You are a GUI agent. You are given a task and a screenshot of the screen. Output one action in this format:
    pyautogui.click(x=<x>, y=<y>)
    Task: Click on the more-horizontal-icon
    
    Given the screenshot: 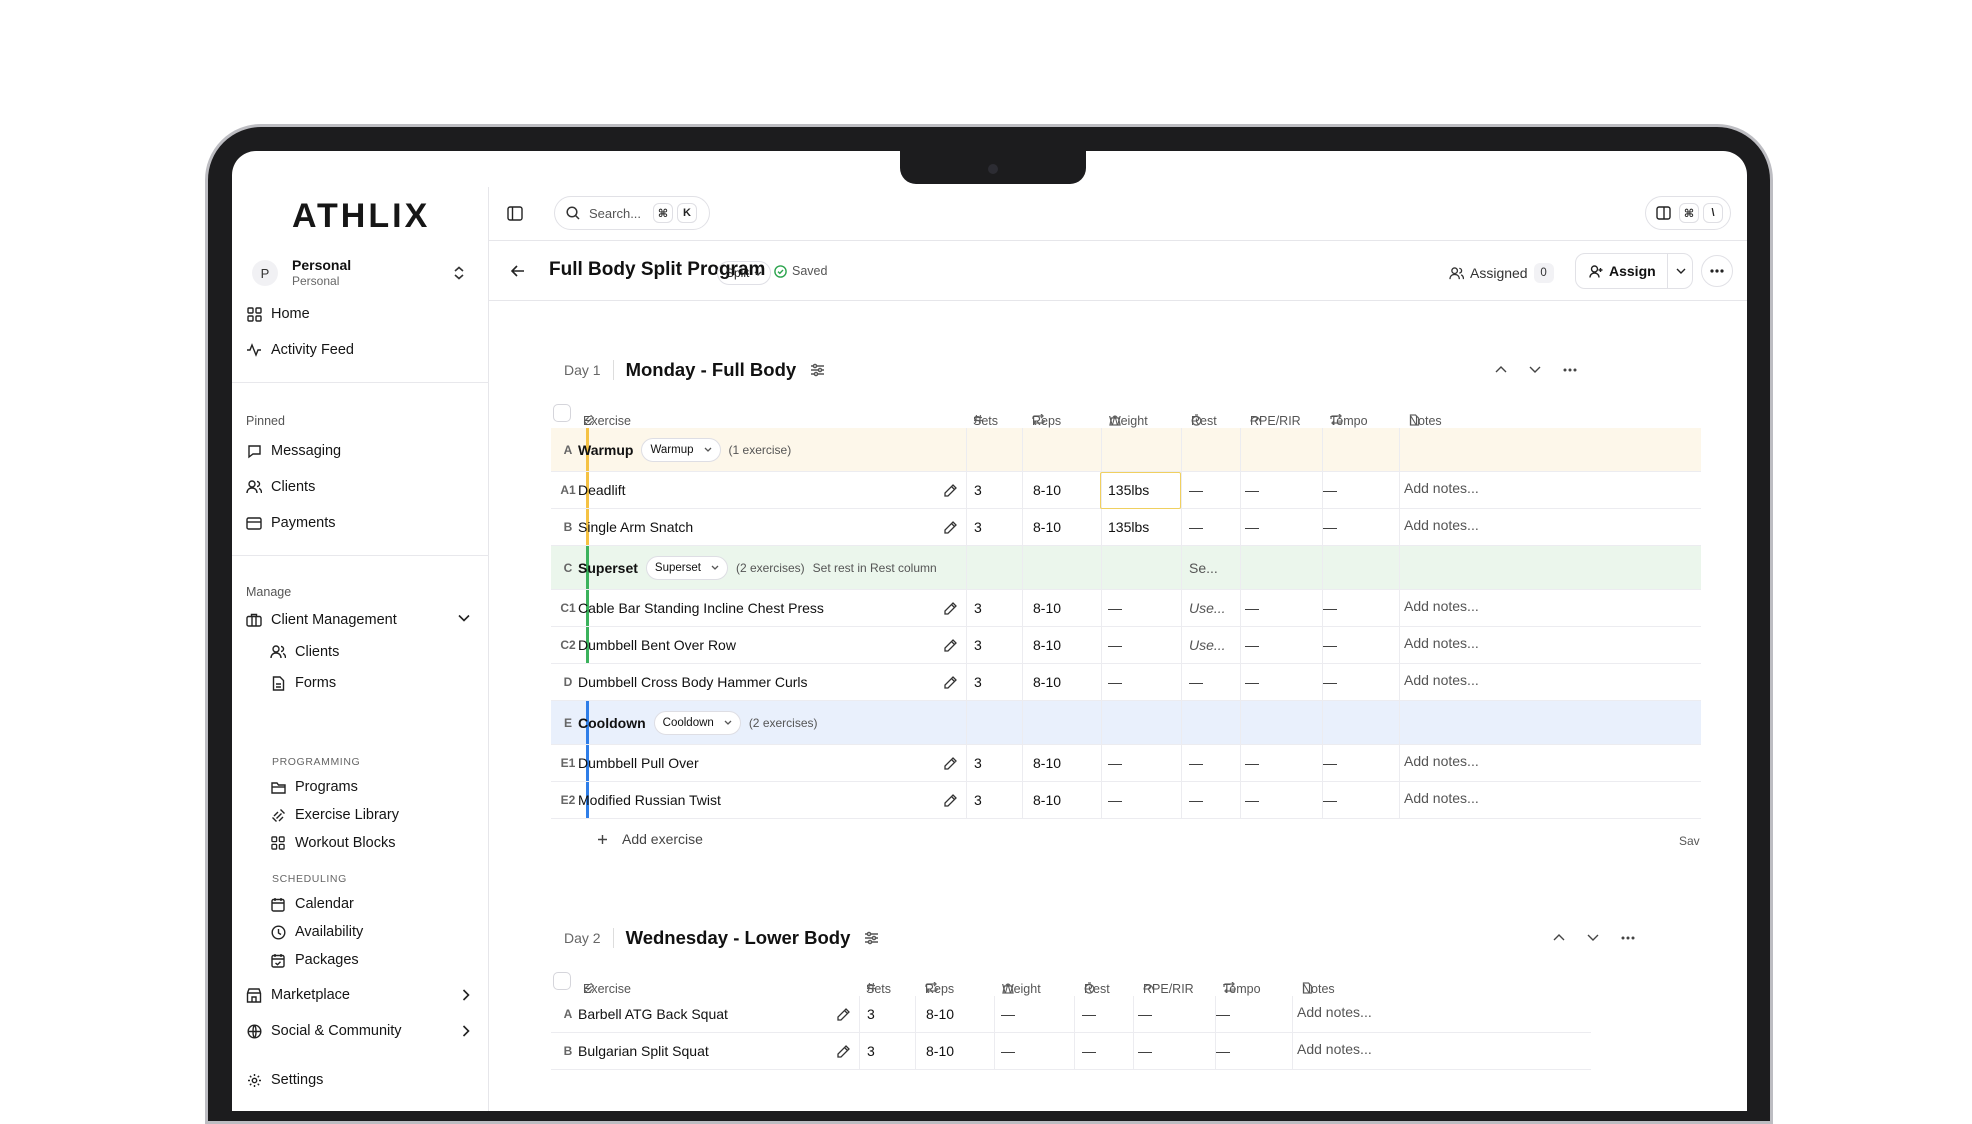 What is the action you would take?
    pyautogui.click(x=1570, y=370)
    